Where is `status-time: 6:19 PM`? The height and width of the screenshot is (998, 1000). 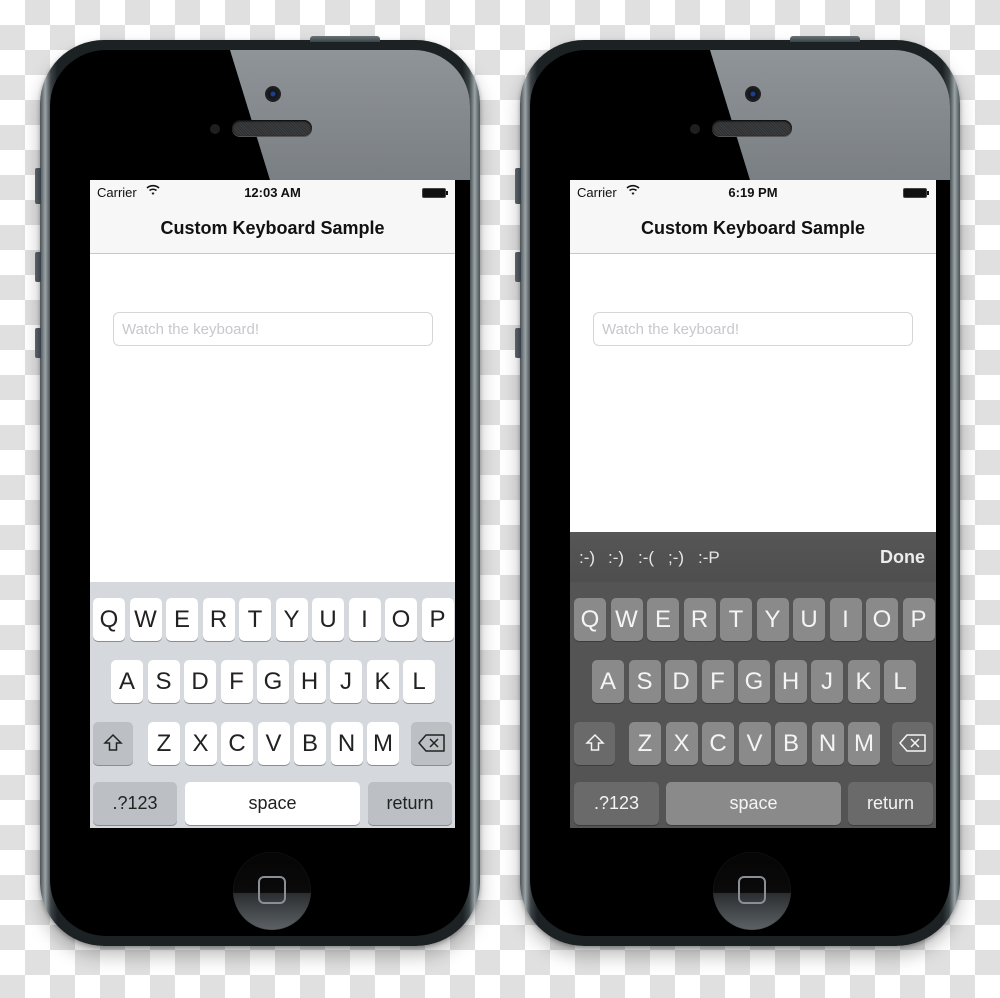
status-time: 6:19 PM is located at coordinates (753, 192).